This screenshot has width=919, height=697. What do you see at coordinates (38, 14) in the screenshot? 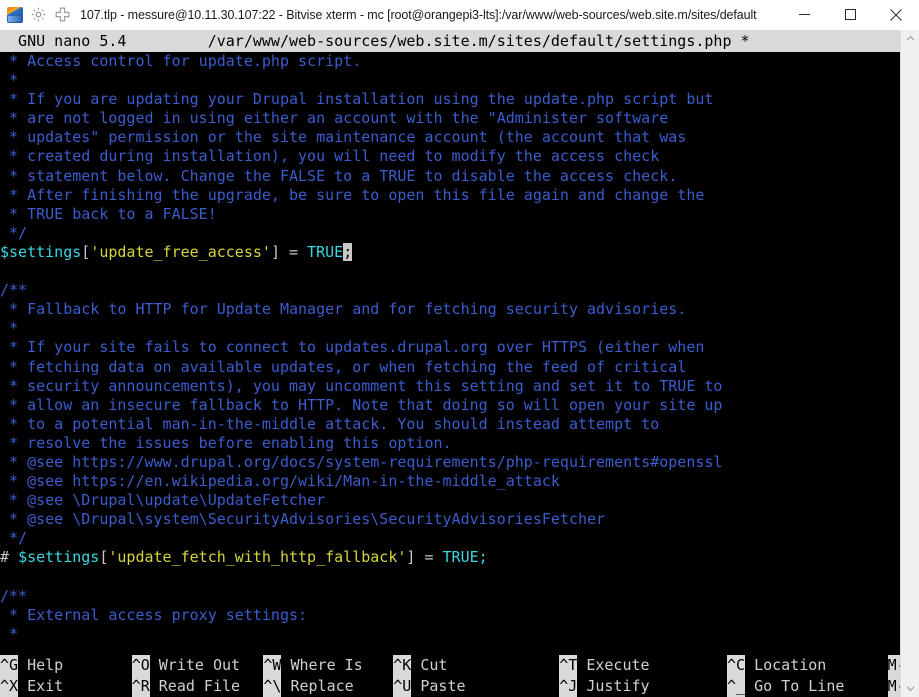
I see `gear-icon` at bounding box center [38, 14].